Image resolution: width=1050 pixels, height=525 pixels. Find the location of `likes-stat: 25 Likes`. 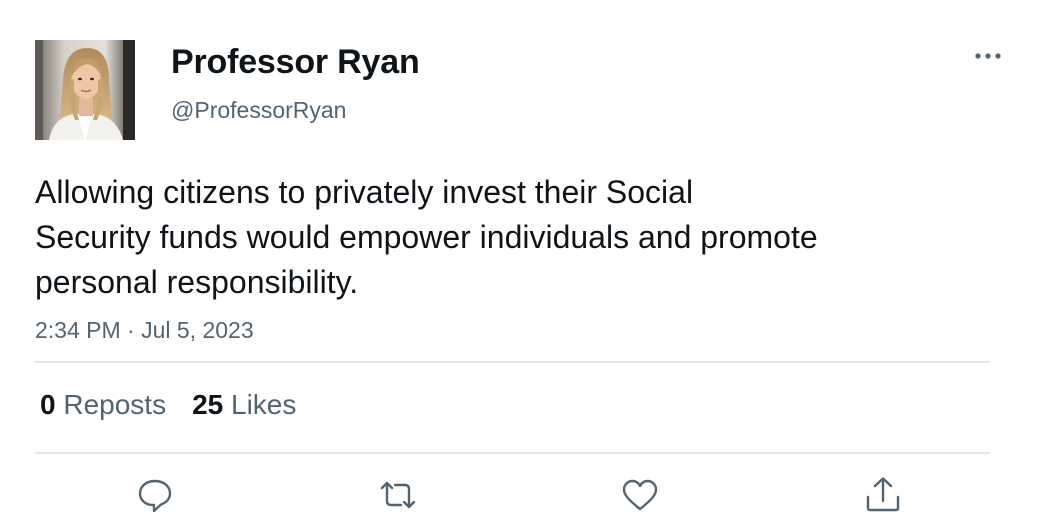

likes-stat: 25 Likes is located at coordinates (244, 405).